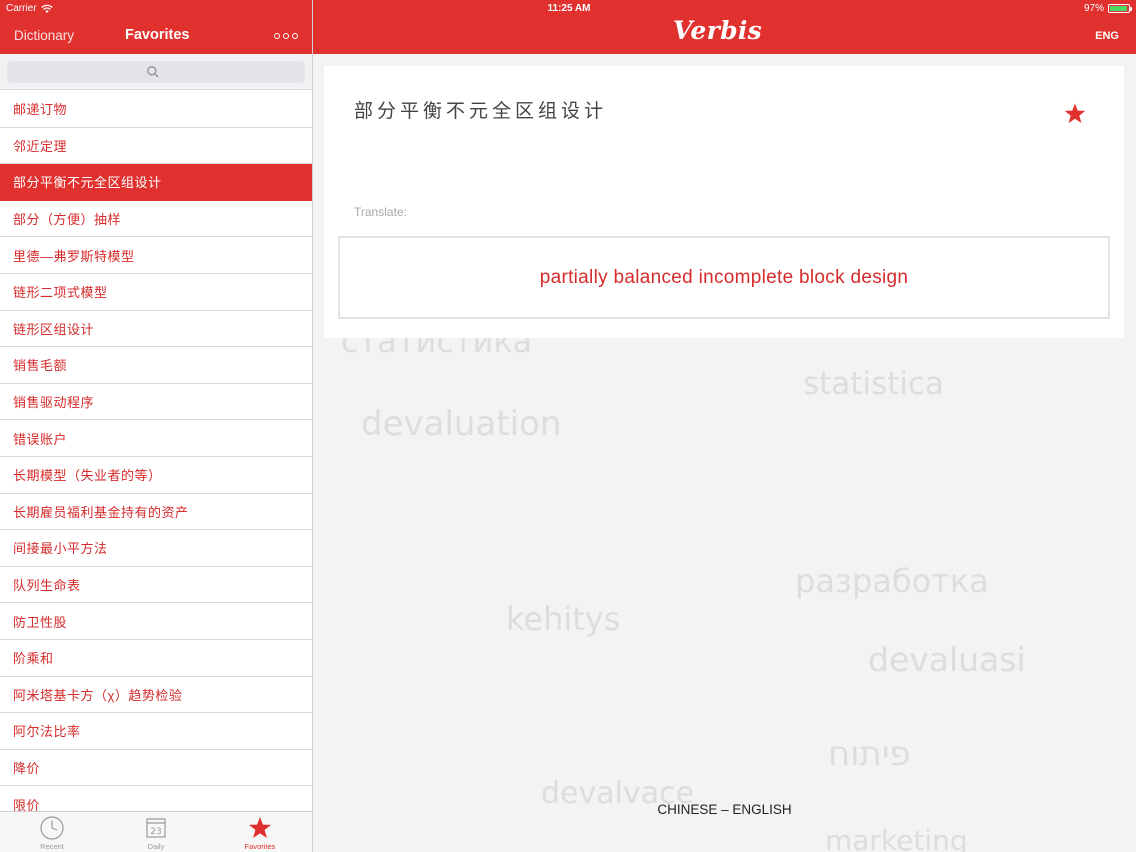 The height and width of the screenshot is (852, 1136). I want to click on svg-text: 23, so click(155, 832).